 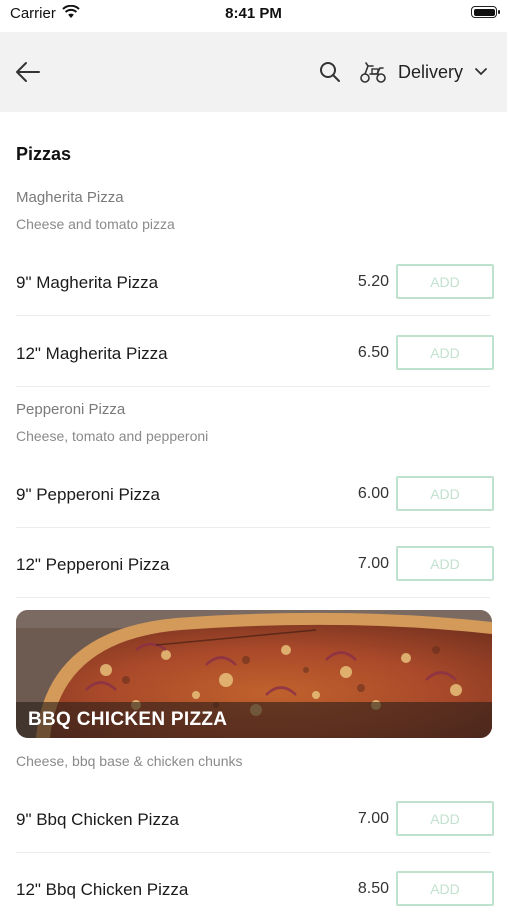 I want to click on battery-icon, so click(x=485, y=12).